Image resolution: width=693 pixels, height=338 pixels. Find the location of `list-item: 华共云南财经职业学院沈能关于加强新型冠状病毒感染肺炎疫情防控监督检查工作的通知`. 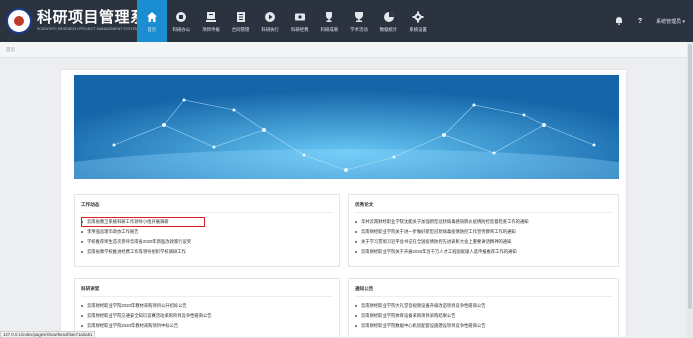

list-item: 华共云南财经职业学院沈能关于加强新型冠状病毒感染肺炎疫情防控监督检查工作的通知 is located at coordinates (483, 222).